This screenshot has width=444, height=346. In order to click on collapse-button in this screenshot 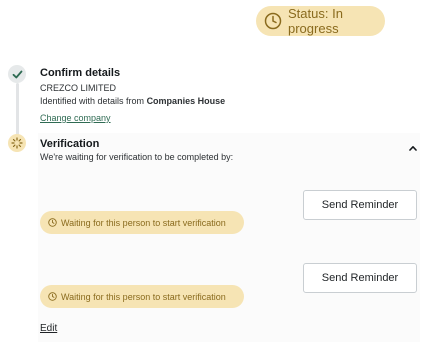, I will do `click(413, 148)`.